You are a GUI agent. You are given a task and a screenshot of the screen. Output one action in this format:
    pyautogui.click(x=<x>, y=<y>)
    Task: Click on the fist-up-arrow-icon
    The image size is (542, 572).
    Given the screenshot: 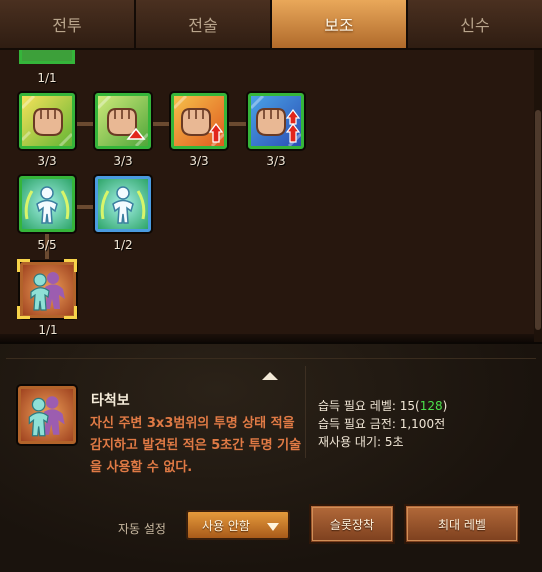 What is the action you would take?
    pyautogui.click(x=199, y=121)
    